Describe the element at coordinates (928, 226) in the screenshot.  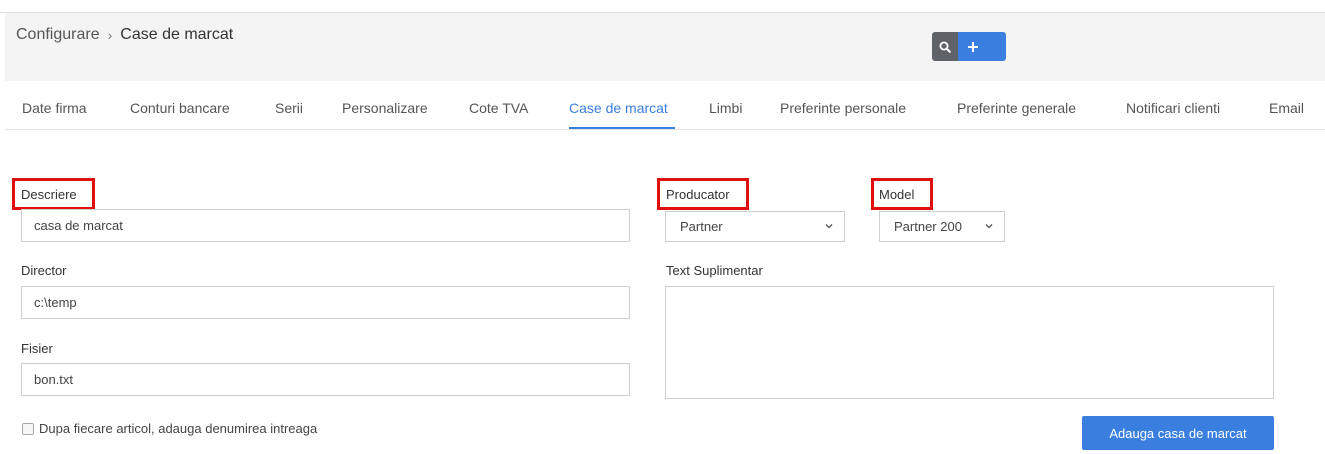
I see `model-selected-value: Partner 200` at that location.